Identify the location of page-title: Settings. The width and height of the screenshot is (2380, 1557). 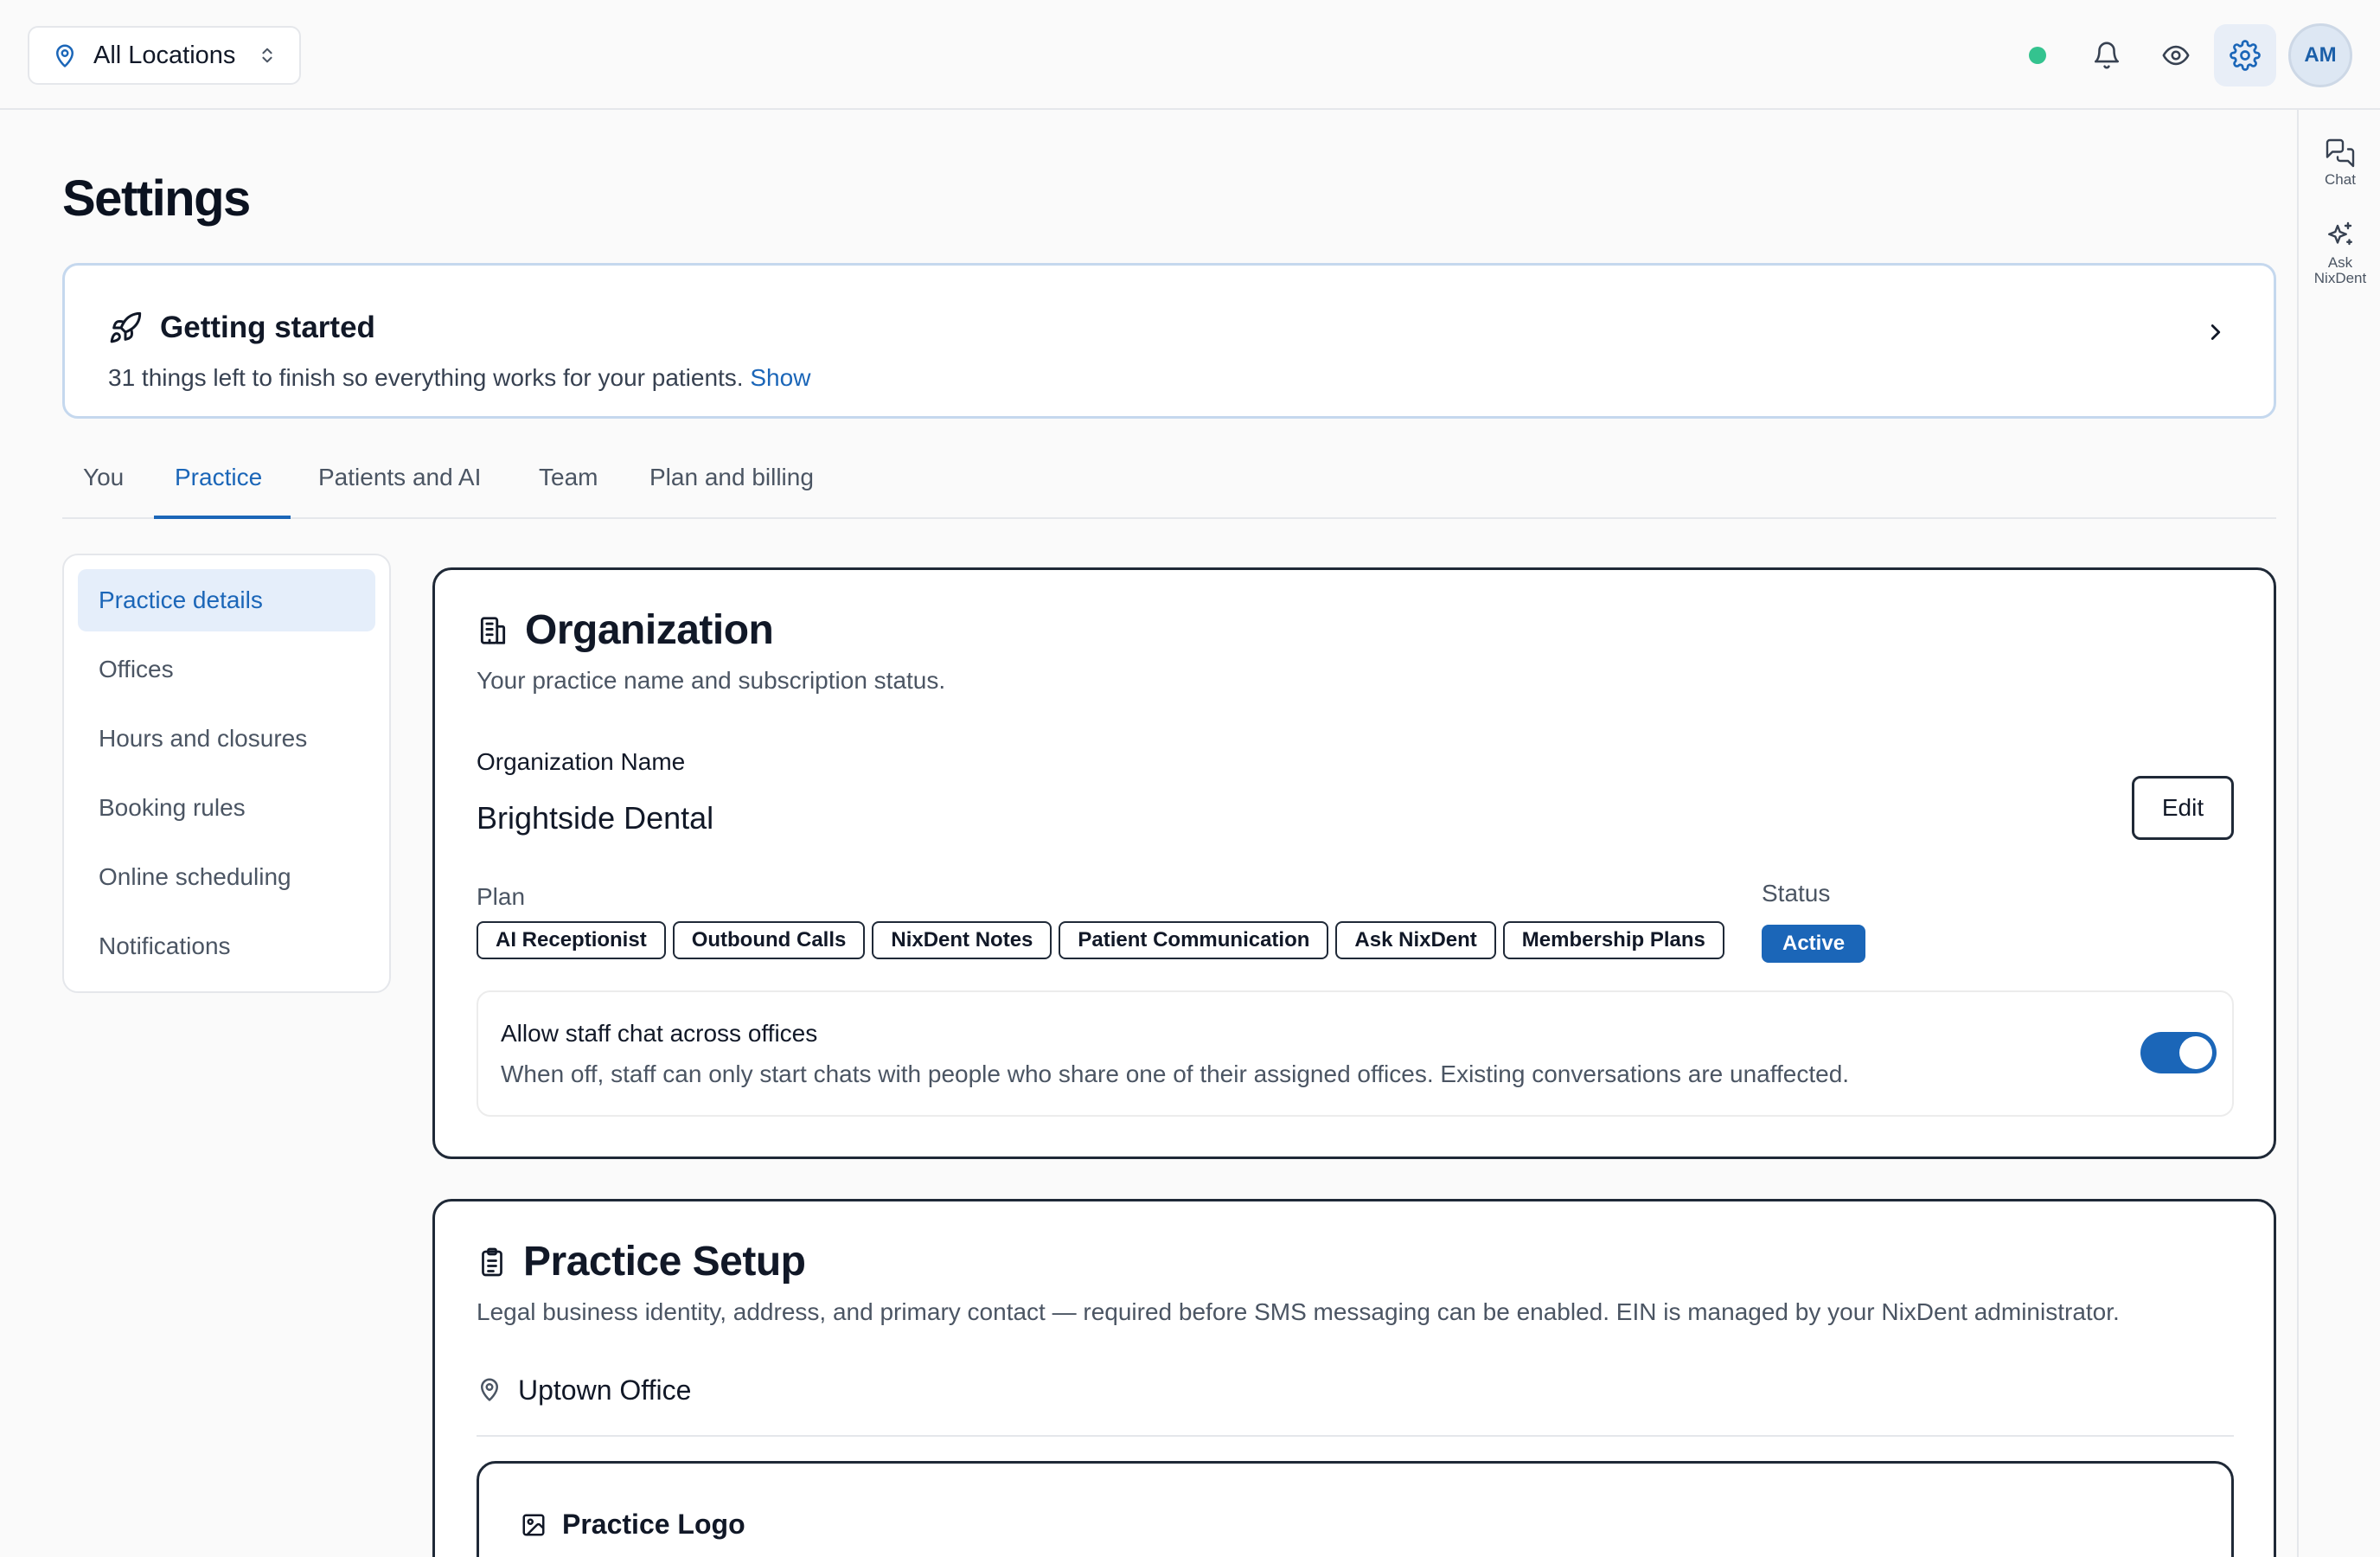
(156, 198).